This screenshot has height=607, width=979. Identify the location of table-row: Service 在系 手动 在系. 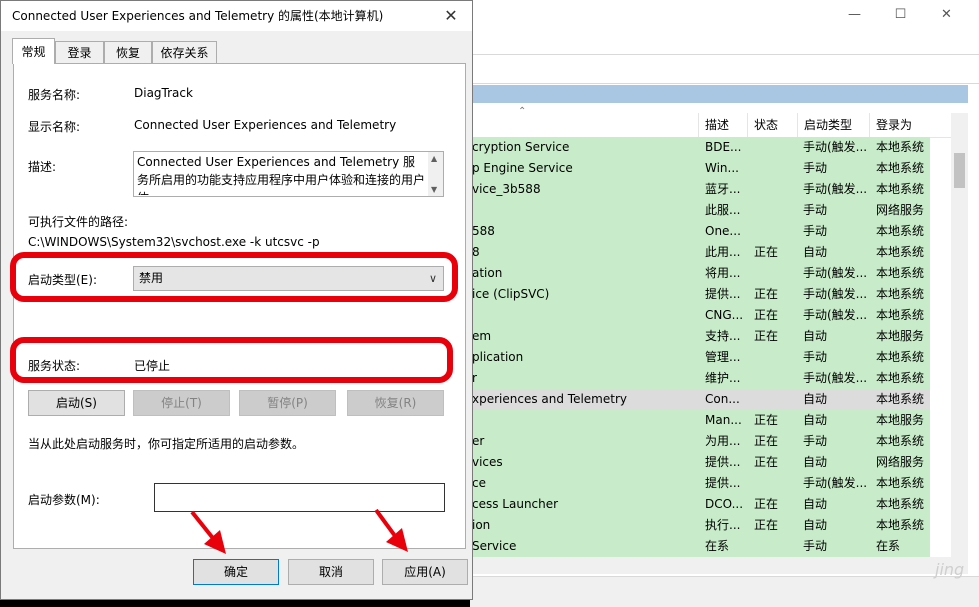
(700, 546).